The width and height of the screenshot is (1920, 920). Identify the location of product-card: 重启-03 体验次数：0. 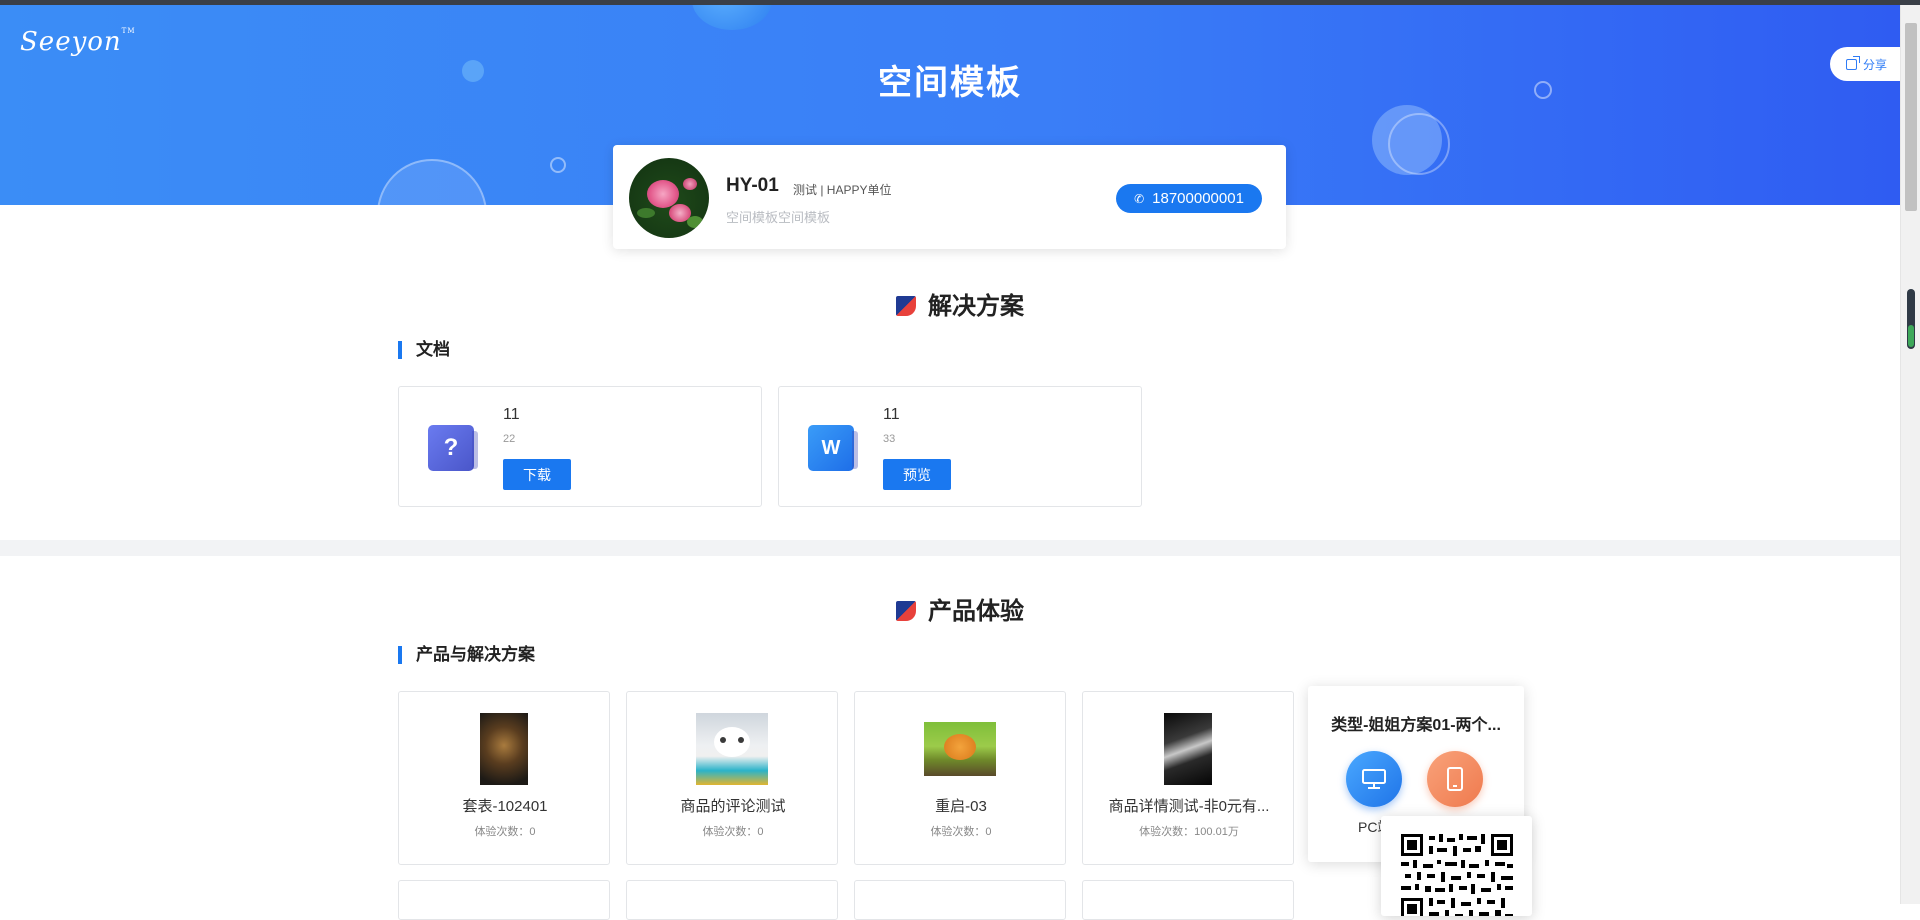
(960, 778).